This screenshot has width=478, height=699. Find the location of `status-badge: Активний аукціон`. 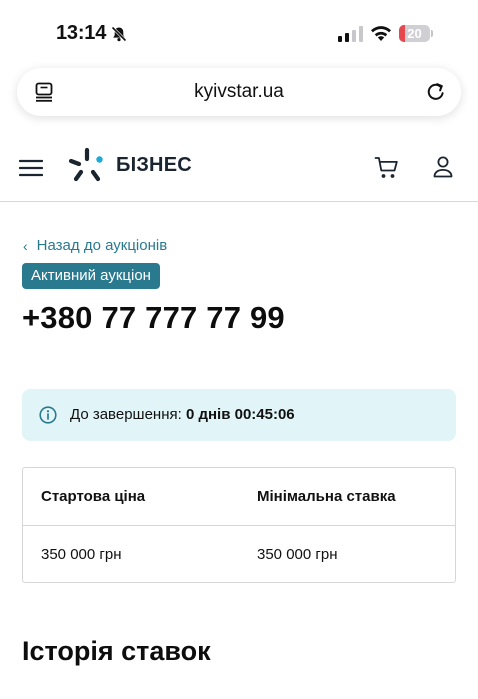

status-badge: Активний аукціон is located at coordinates (91, 276).